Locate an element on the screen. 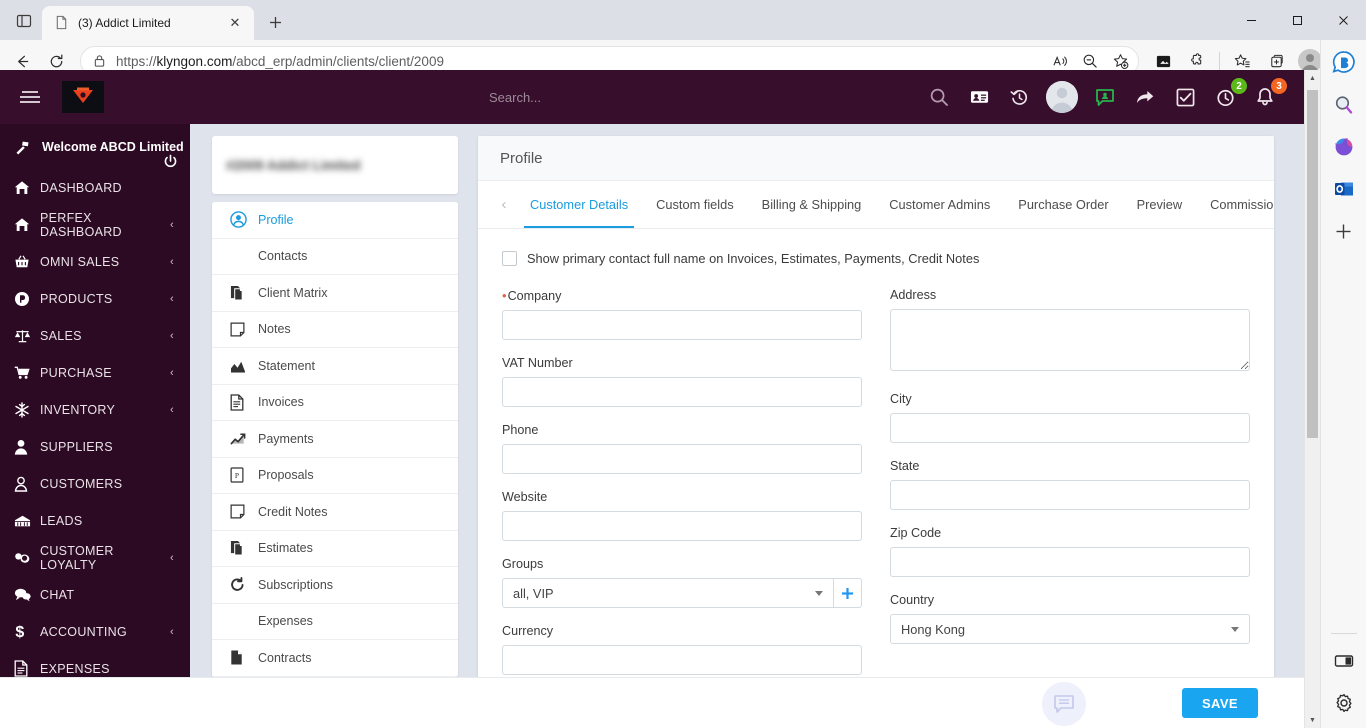  chat-message-icon is located at coordinates (1105, 97).